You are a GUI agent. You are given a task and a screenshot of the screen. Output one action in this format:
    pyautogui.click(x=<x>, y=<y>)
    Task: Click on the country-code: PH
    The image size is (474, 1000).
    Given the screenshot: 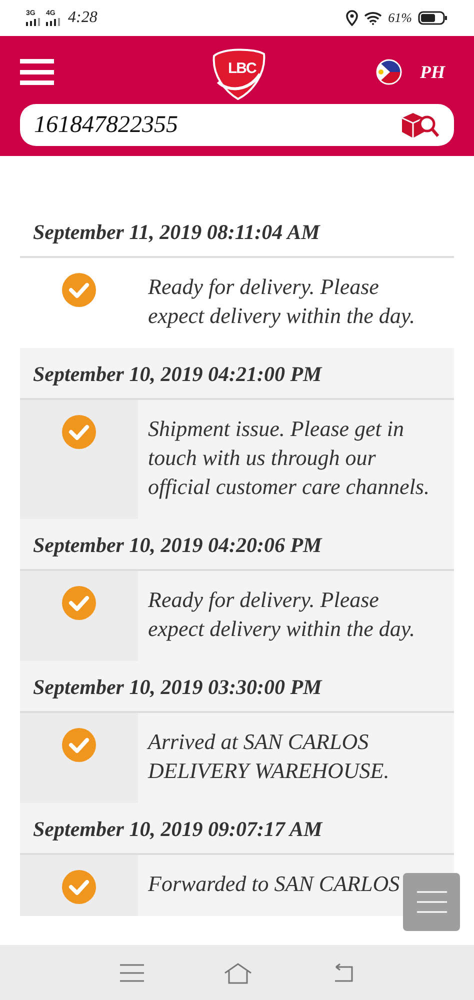 What is the action you would take?
    pyautogui.click(x=437, y=72)
    